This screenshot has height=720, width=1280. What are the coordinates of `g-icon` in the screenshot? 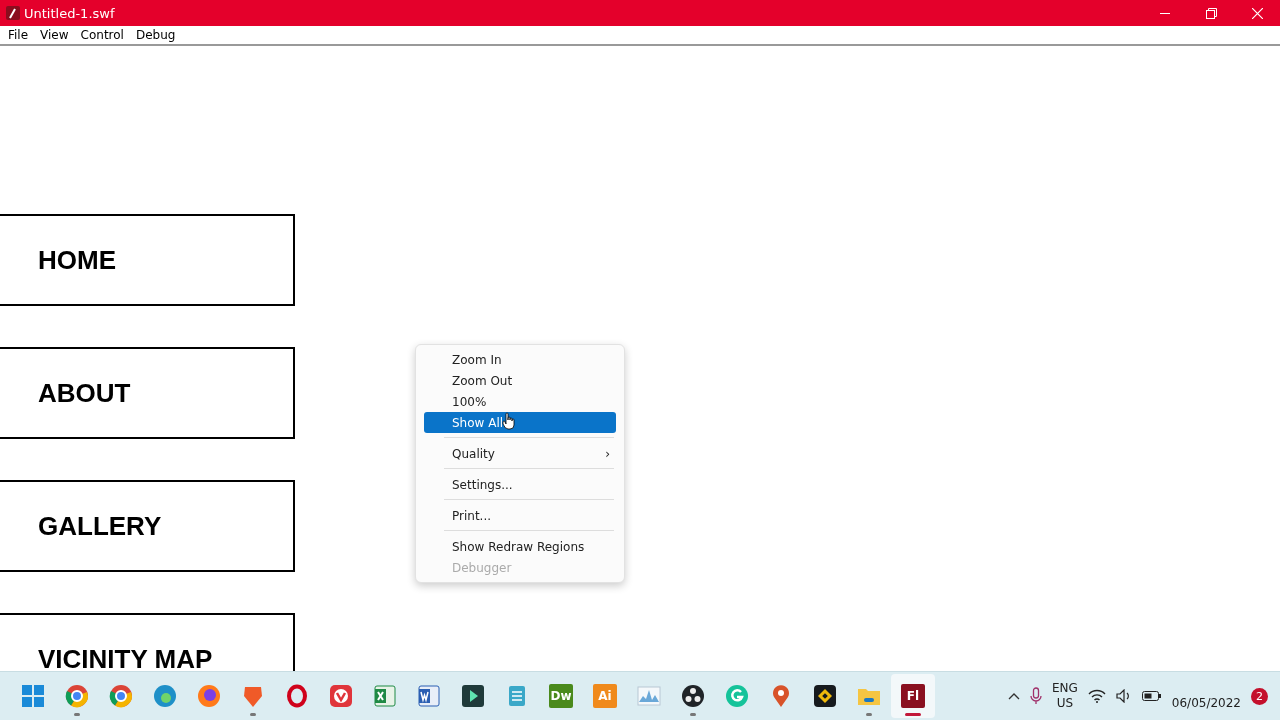 It's located at (737, 696).